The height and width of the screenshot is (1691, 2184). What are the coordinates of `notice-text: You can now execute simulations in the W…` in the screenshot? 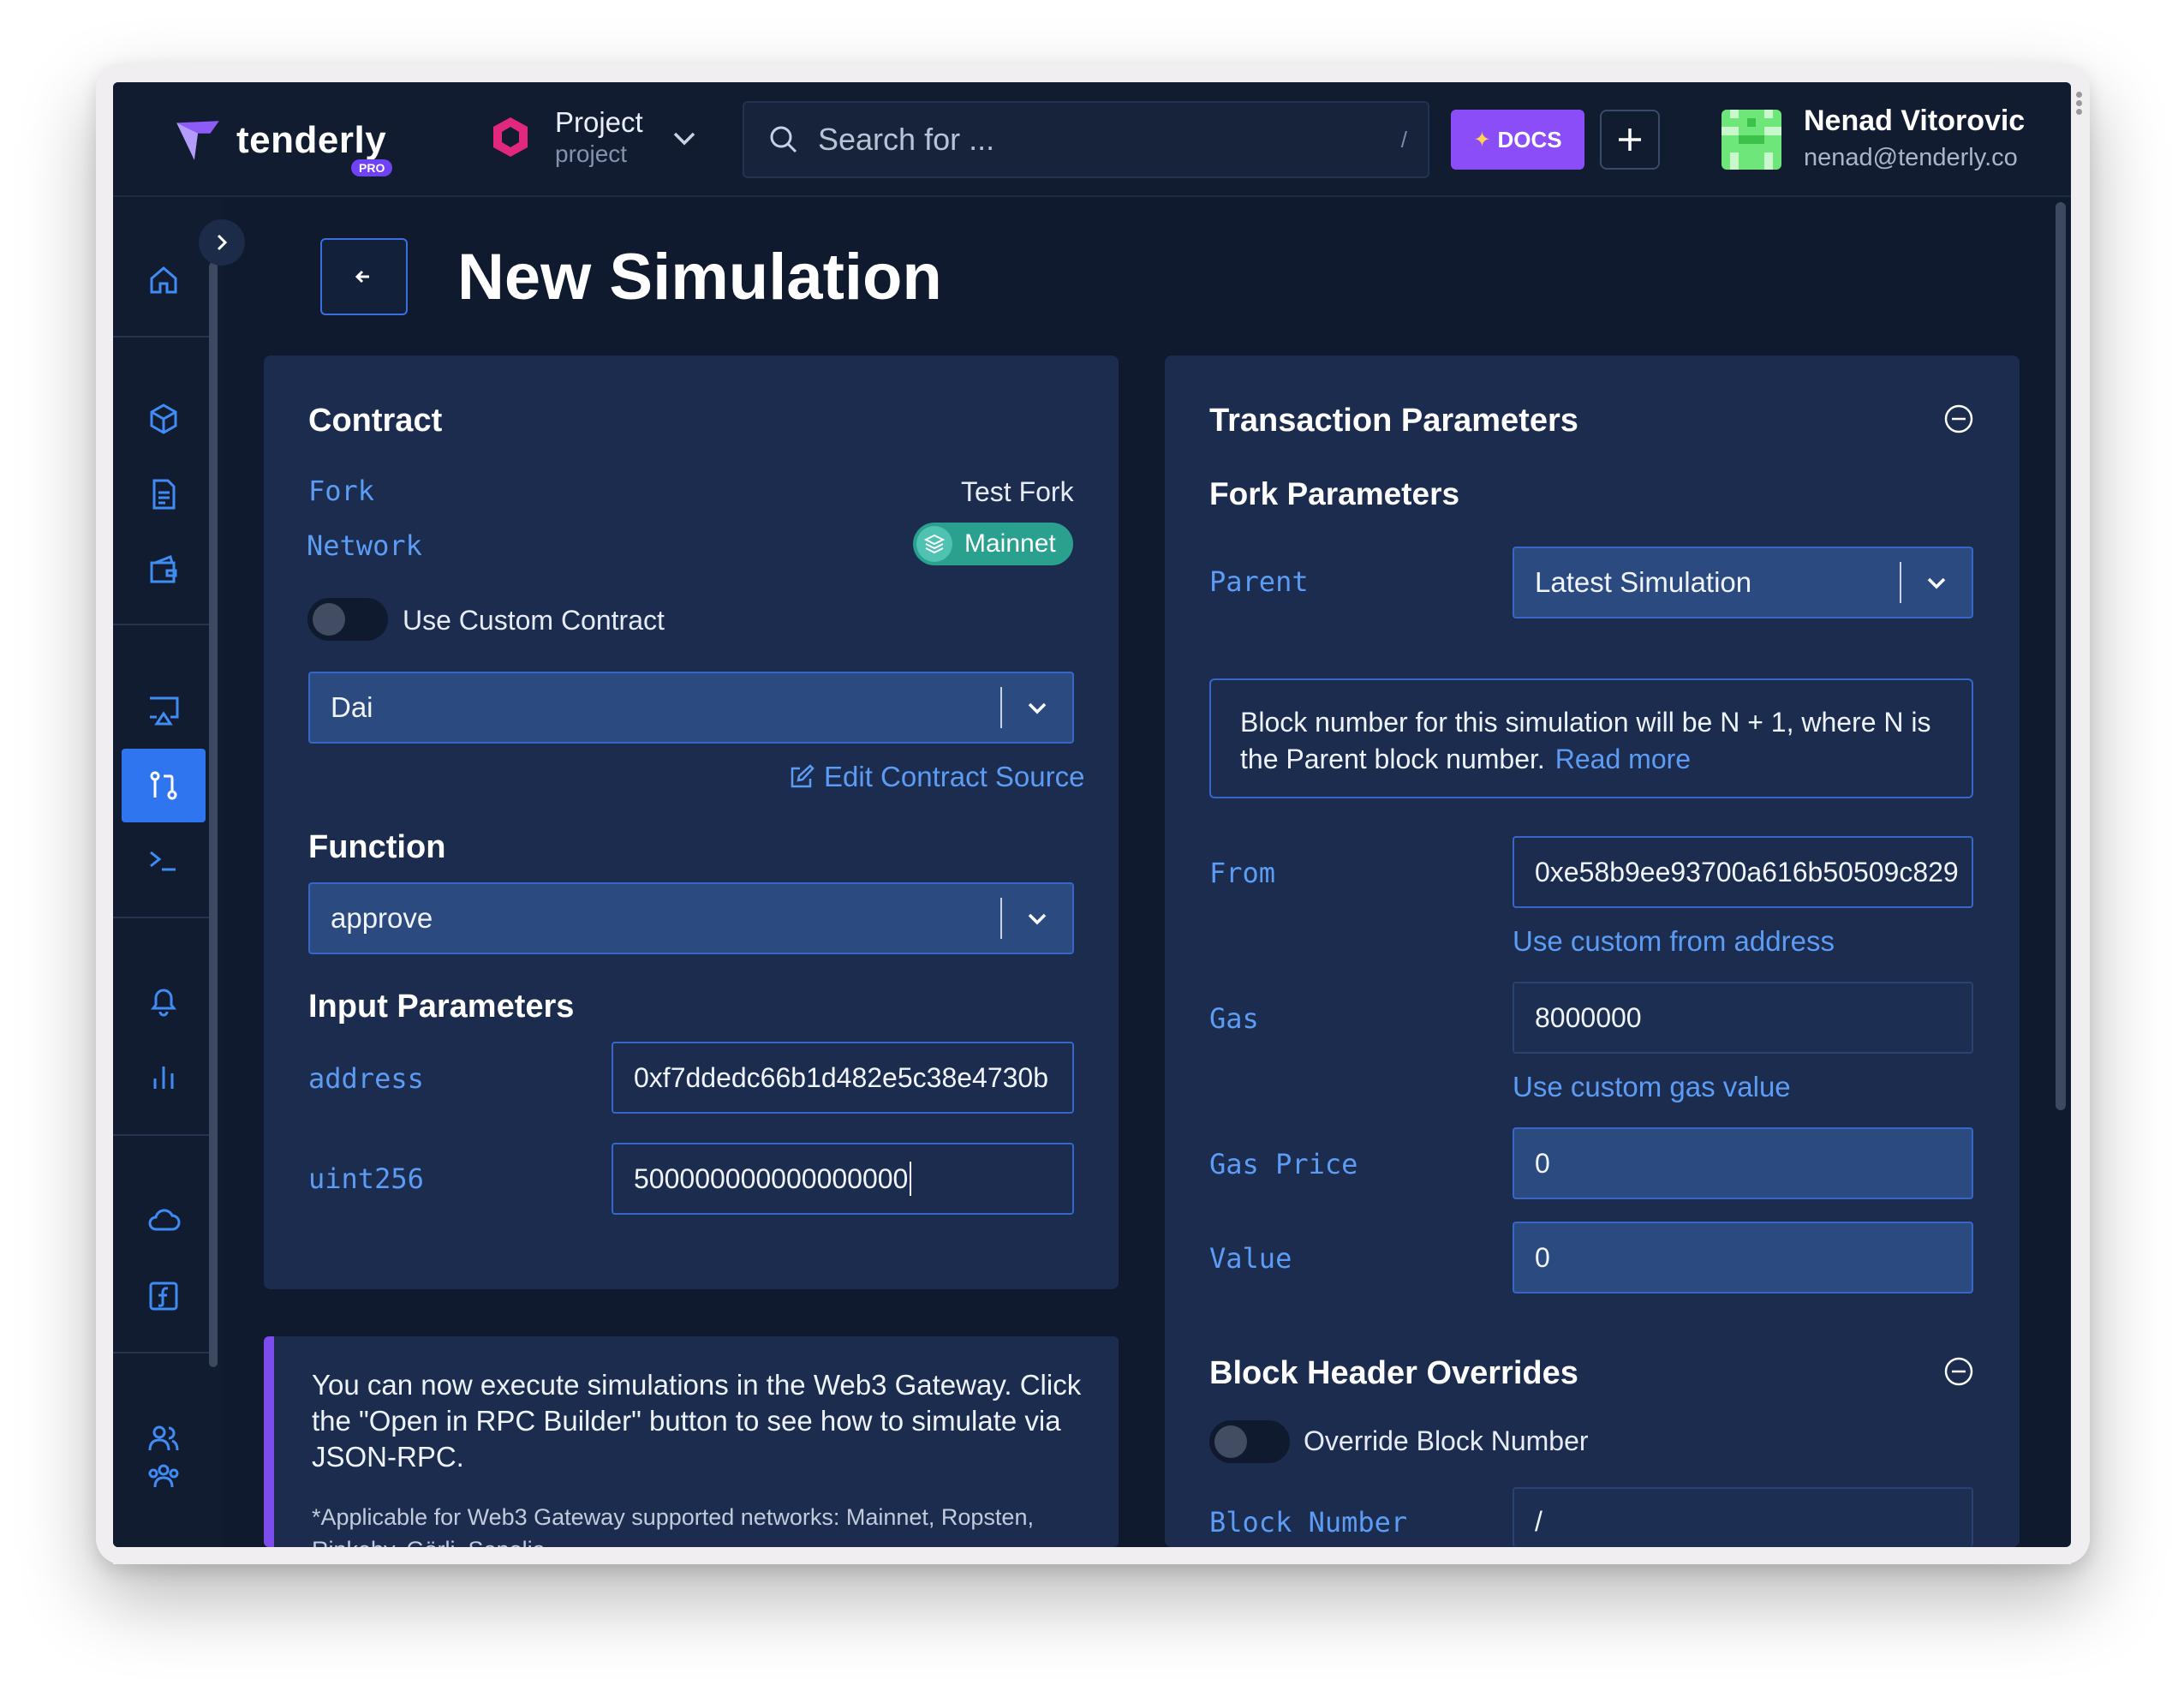 It's located at (697, 1421).